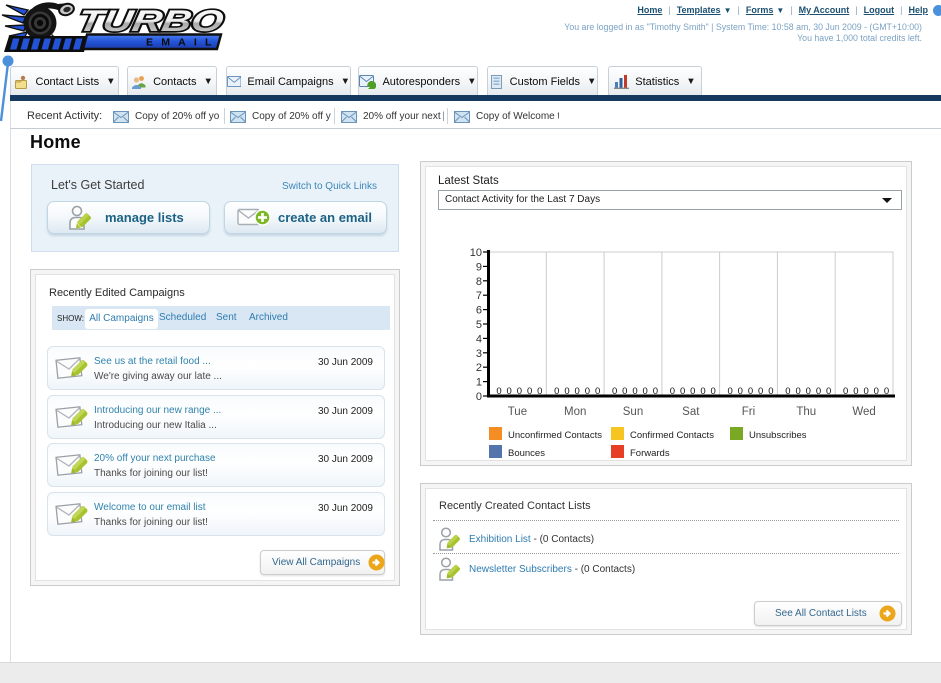 This screenshot has height=683, width=941. I want to click on svg-text: Sat, so click(691, 412).